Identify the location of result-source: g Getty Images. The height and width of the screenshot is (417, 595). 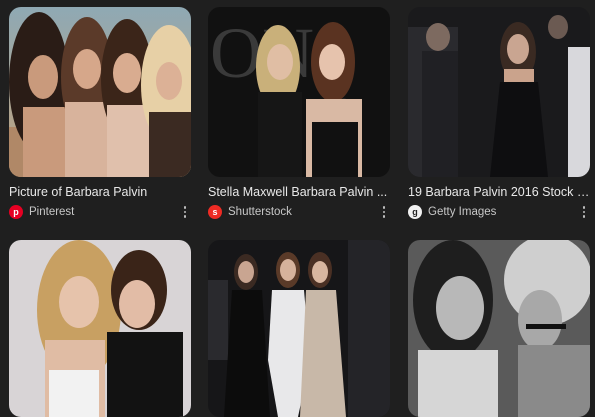
(499, 212).